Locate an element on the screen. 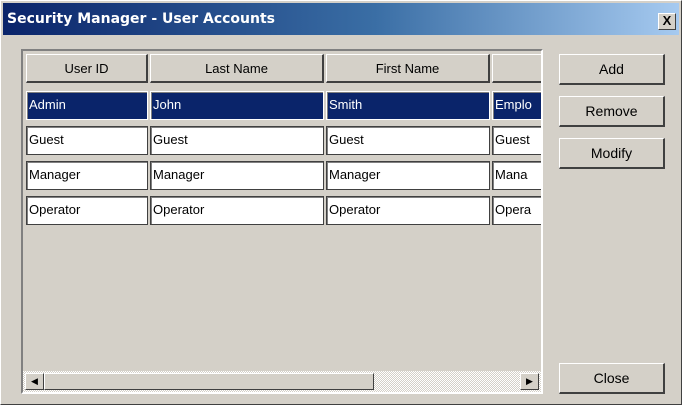  cell-first-name: Smith is located at coordinates (408, 105).